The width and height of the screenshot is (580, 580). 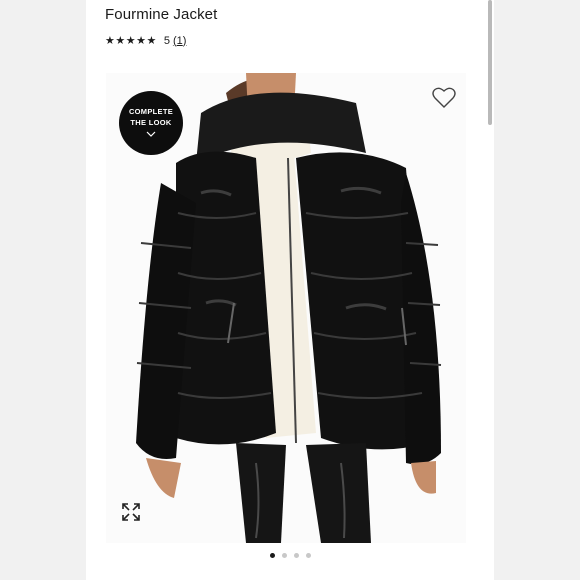 What do you see at coordinates (290, 555) in the screenshot?
I see `carousel-indicator` at bounding box center [290, 555].